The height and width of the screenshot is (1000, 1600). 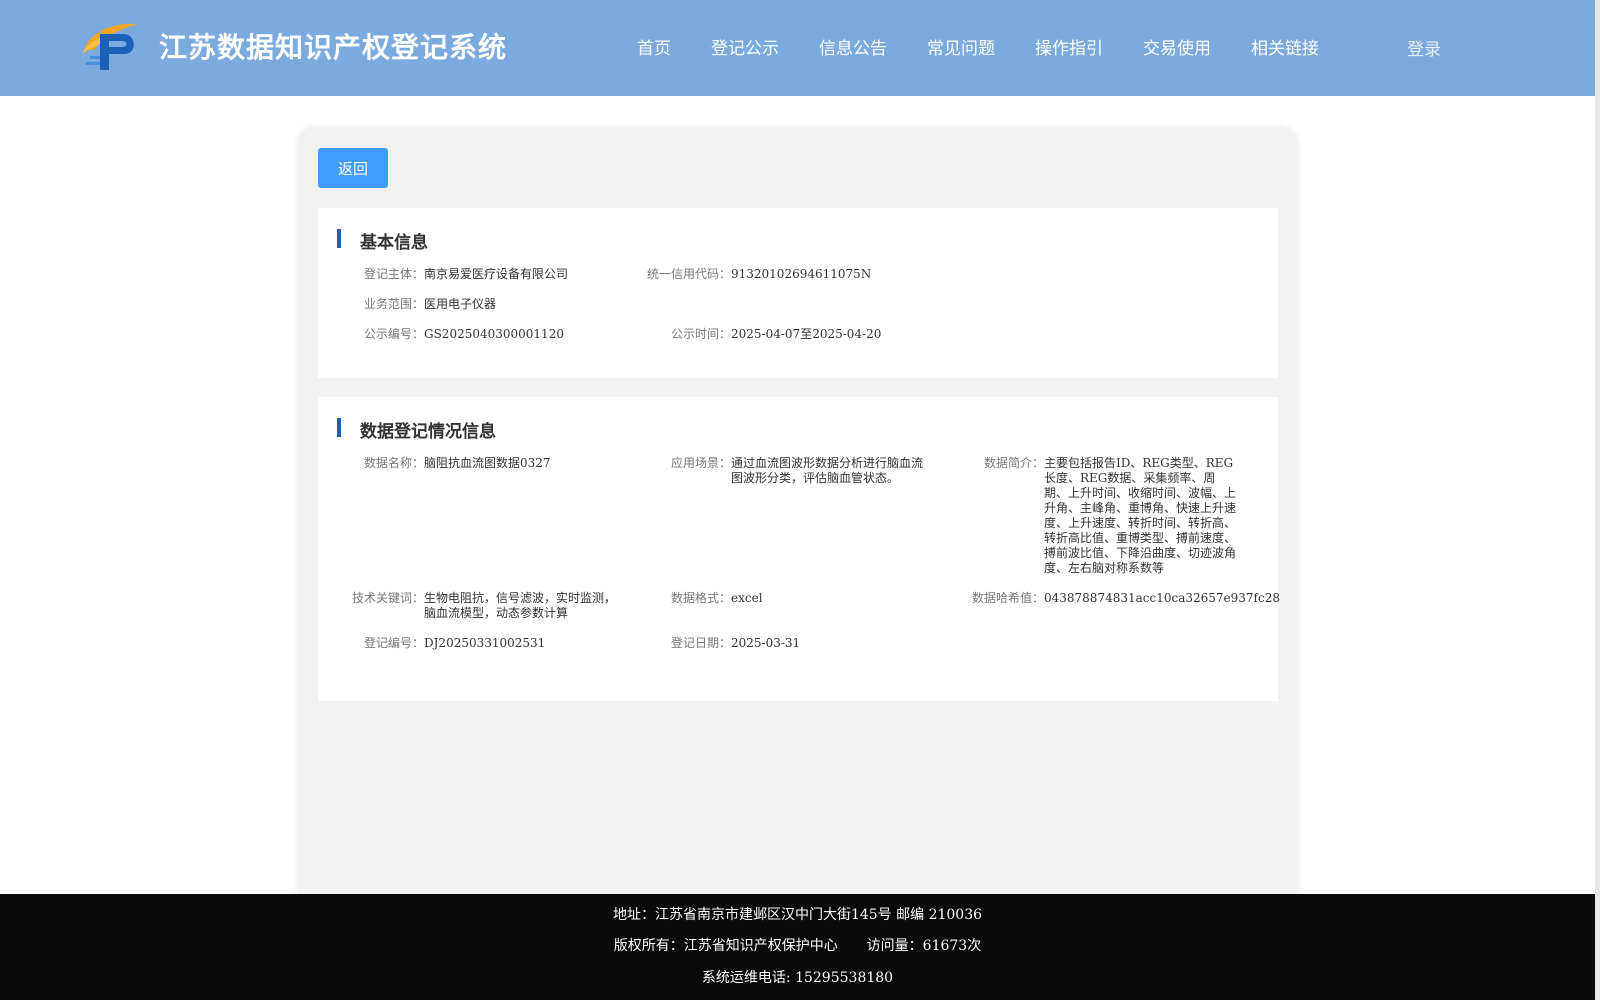 What do you see at coordinates (428, 432) in the screenshot?
I see `registration-info-title: 数据登记情况信息` at bounding box center [428, 432].